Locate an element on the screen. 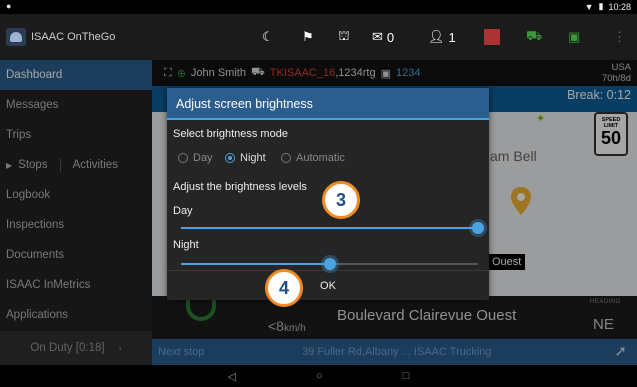  wifi-icon: ▼ is located at coordinates (589, 6).